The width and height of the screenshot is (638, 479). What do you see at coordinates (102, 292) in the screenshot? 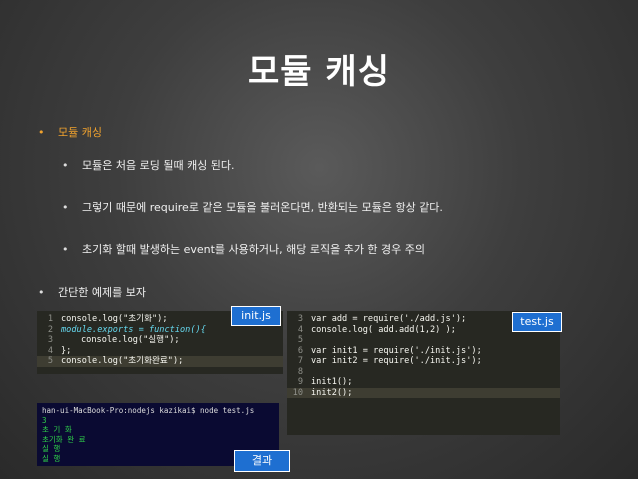
I see `bullet-text: 간단한 예제를 보자` at bounding box center [102, 292].